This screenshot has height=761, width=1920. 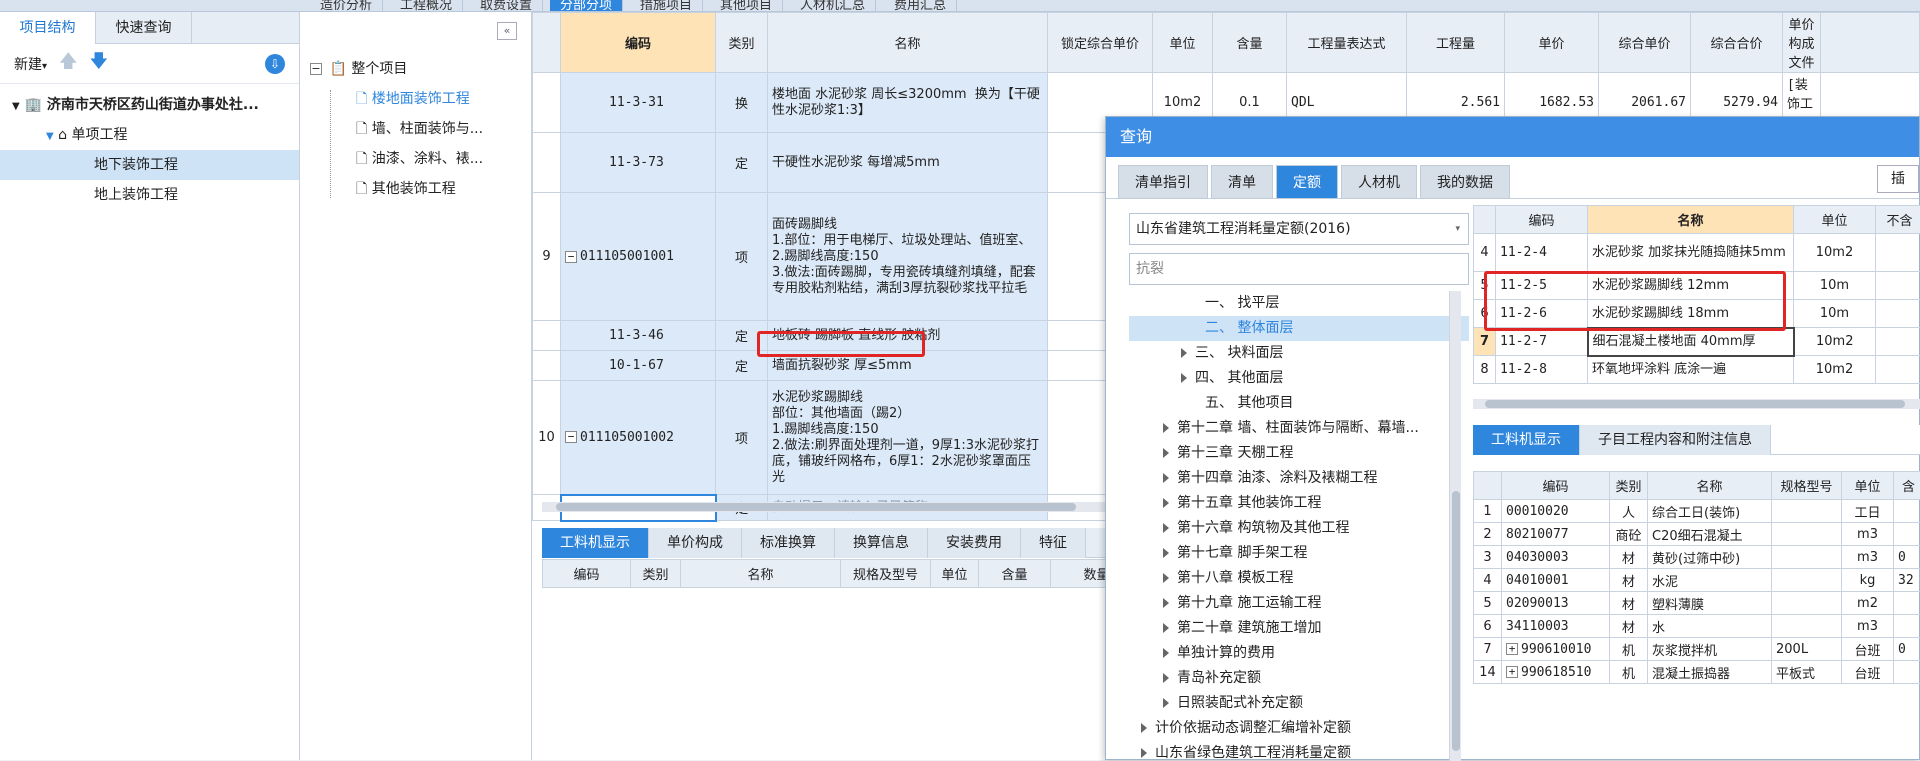 I want to click on top-tab: 其他项目, so click(x=746, y=6).